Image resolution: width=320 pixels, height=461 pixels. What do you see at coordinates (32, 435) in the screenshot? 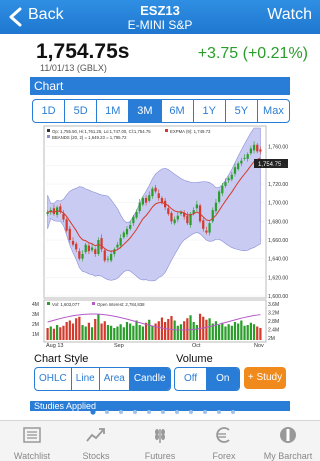
I see `watchlist-icon` at bounding box center [32, 435].